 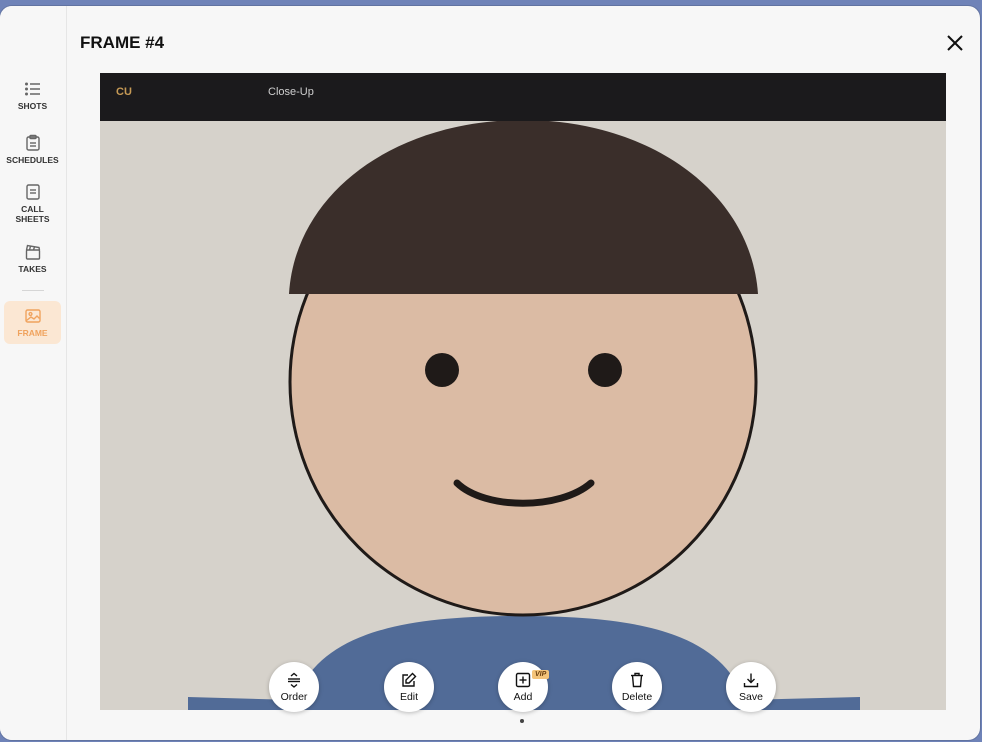 What do you see at coordinates (32, 333) in the screenshot?
I see `sidebar-item-label: FRAME` at bounding box center [32, 333].